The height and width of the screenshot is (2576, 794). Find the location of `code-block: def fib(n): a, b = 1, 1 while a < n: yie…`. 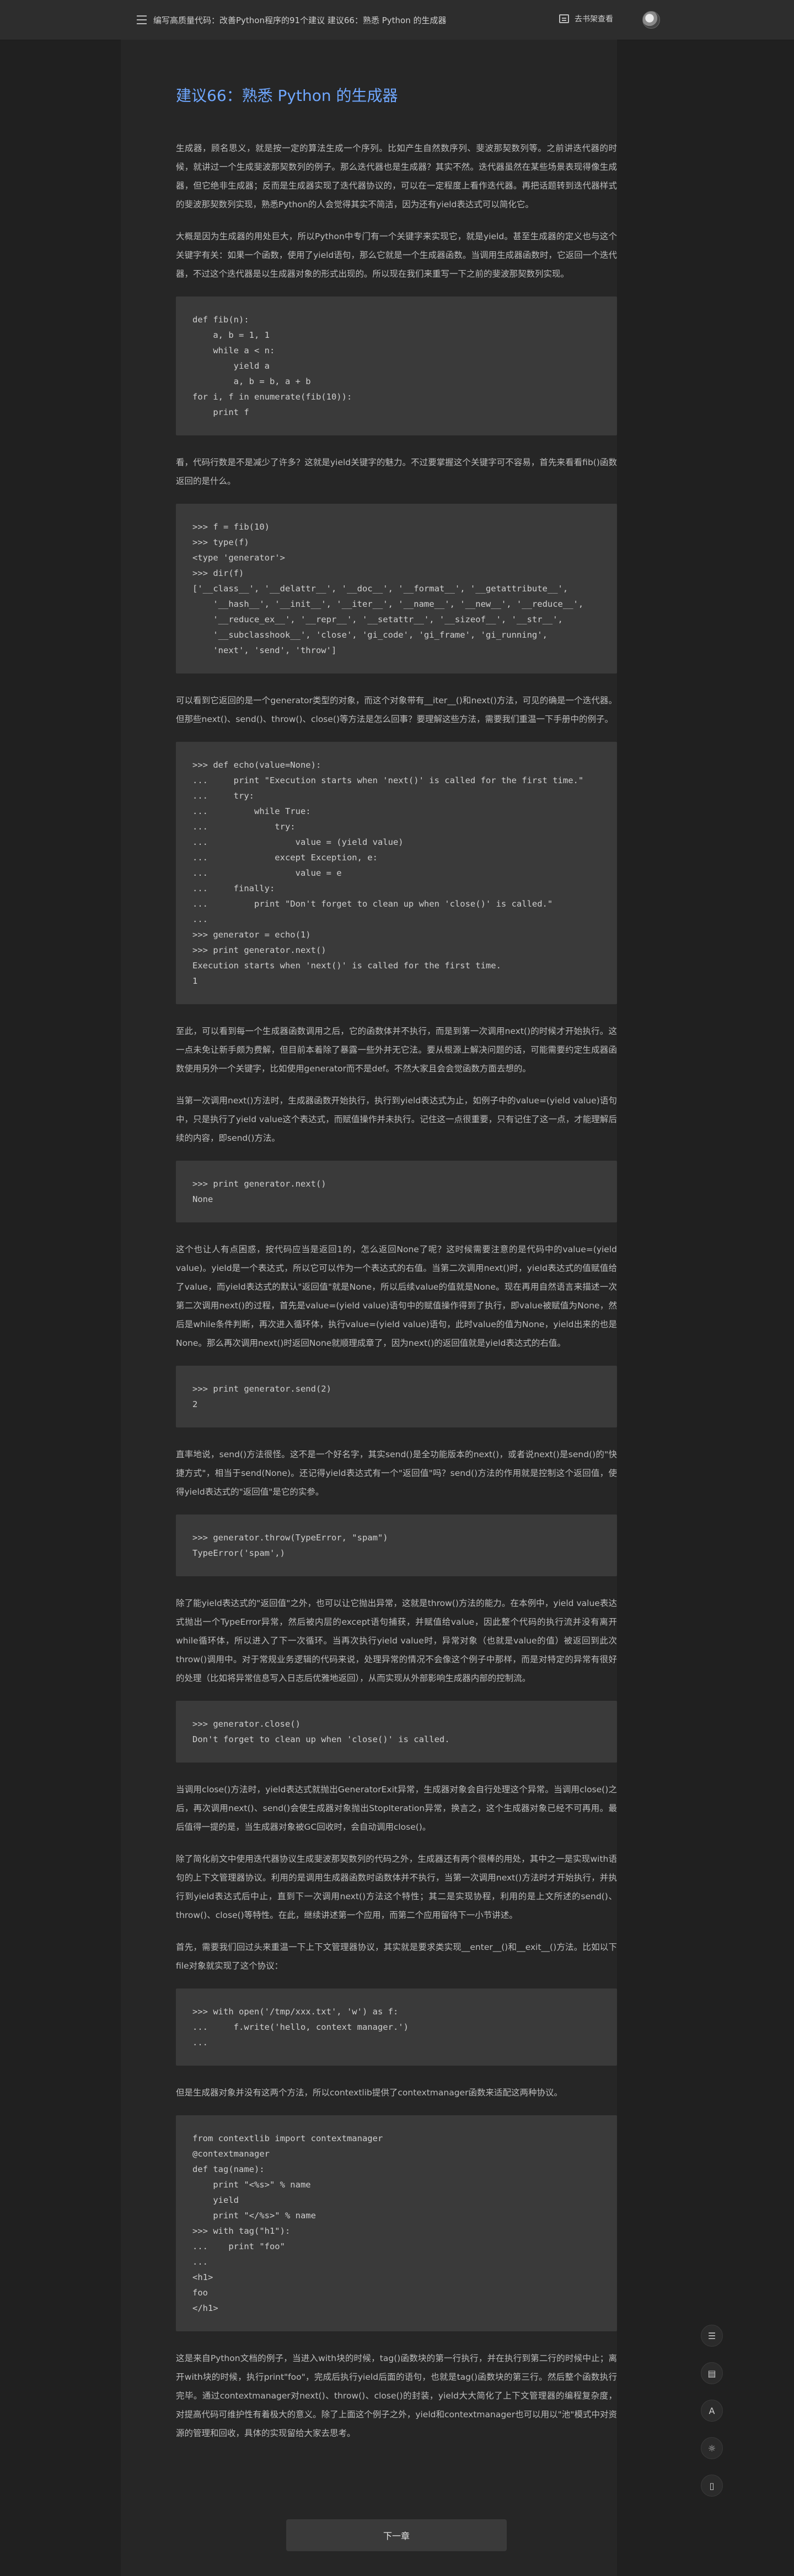

code-block: def fib(n): a, b = 1, 1 while a < n: yie… is located at coordinates (396, 366).